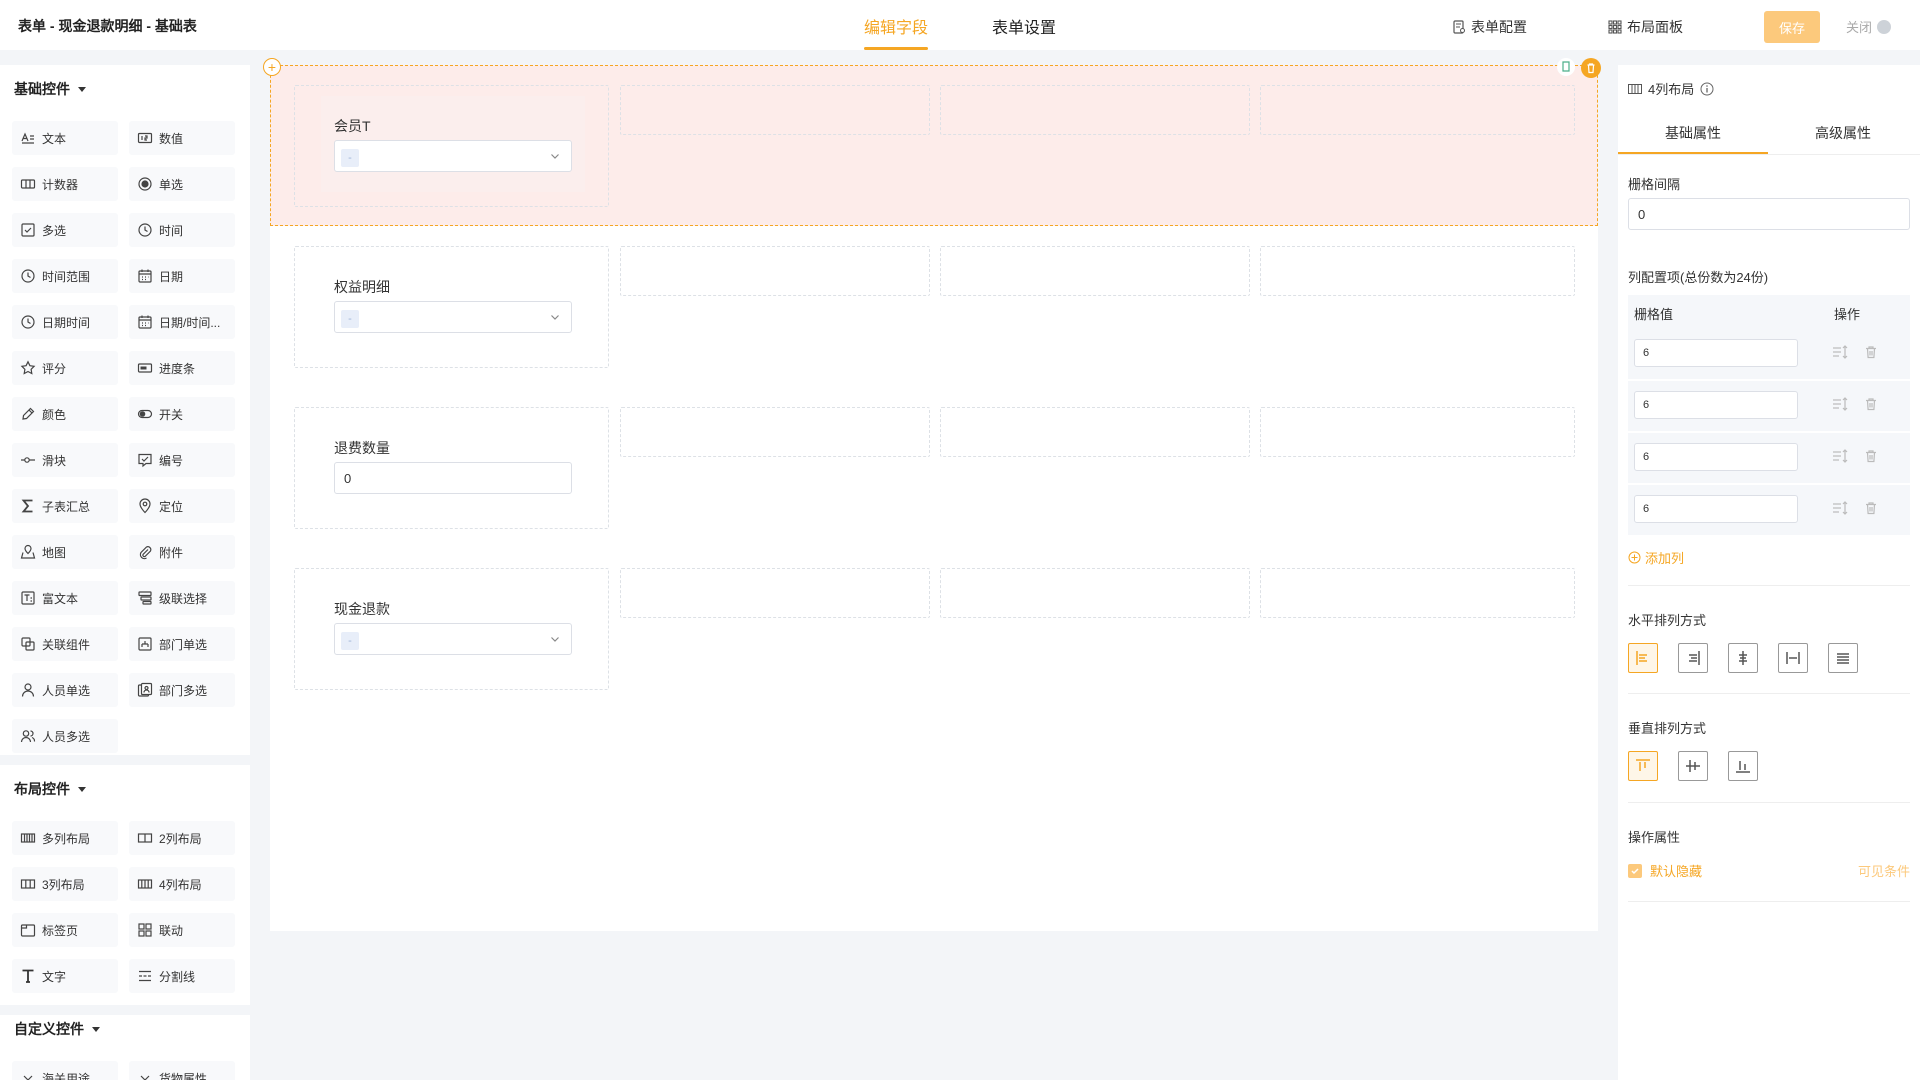  Describe the element at coordinates (182, 230) in the screenshot. I see `component-item-clock: 时间` at that location.